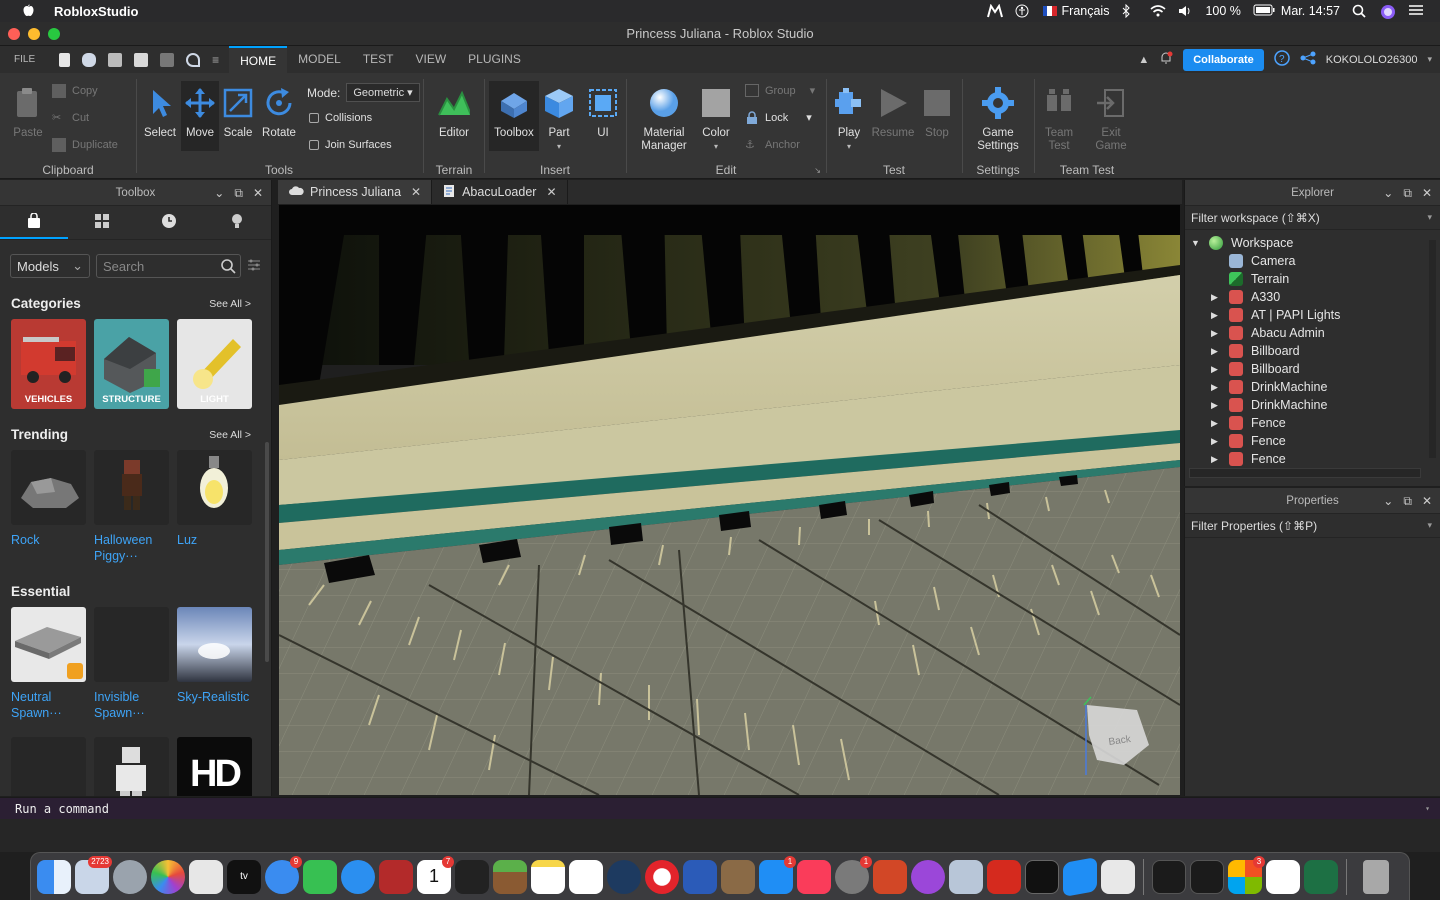  I want to click on tab-file: FILE, so click(24, 59).